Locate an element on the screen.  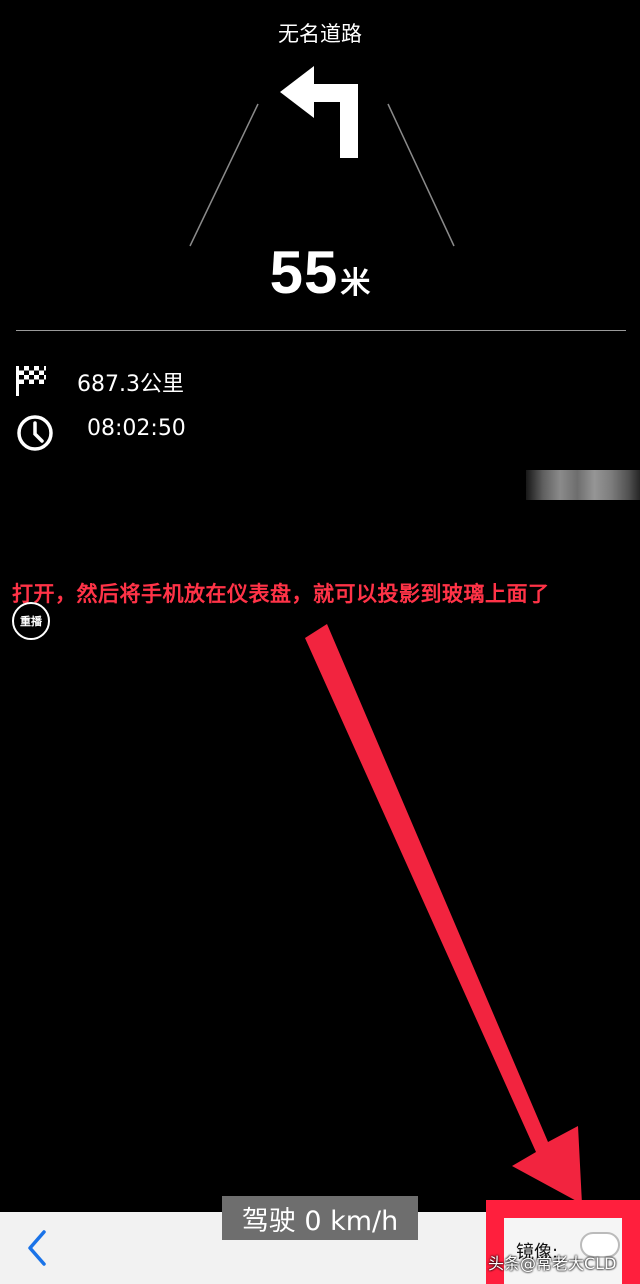
distance-value: 55 is located at coordinates (304, 272).